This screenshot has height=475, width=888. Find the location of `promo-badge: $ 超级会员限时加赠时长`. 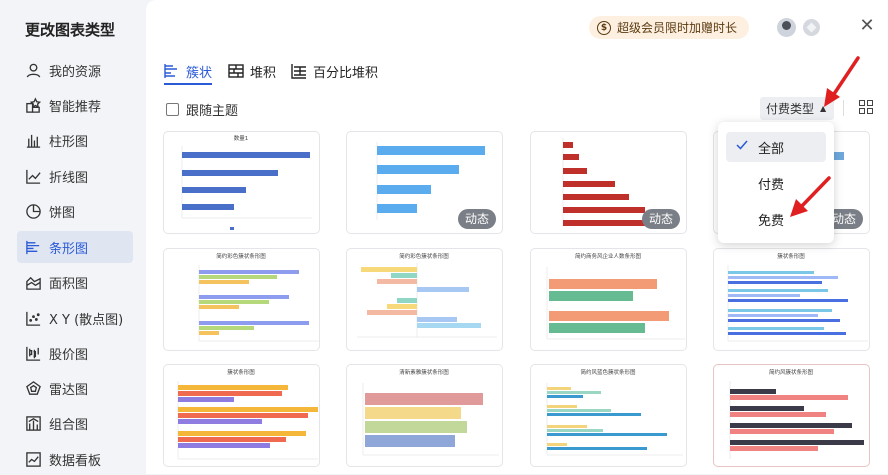

promo-badge: $ 超级会员限时加赠时长 is located at coordinates (669, 27).